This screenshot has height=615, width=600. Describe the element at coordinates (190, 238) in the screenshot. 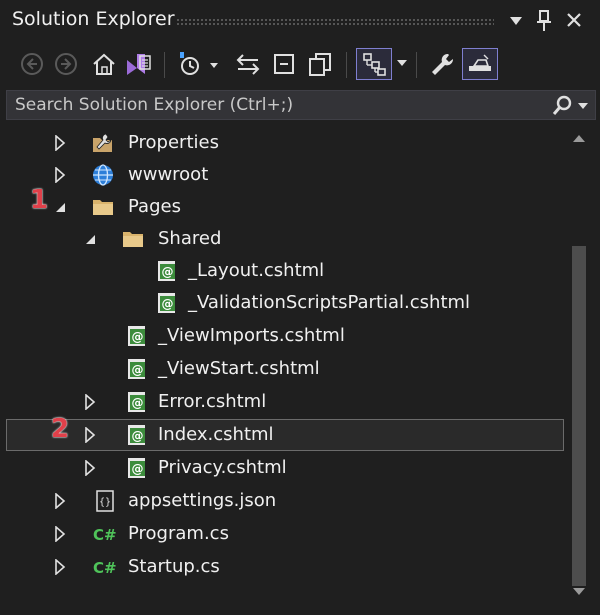

I see `tree-item-label: Shared` at that location.